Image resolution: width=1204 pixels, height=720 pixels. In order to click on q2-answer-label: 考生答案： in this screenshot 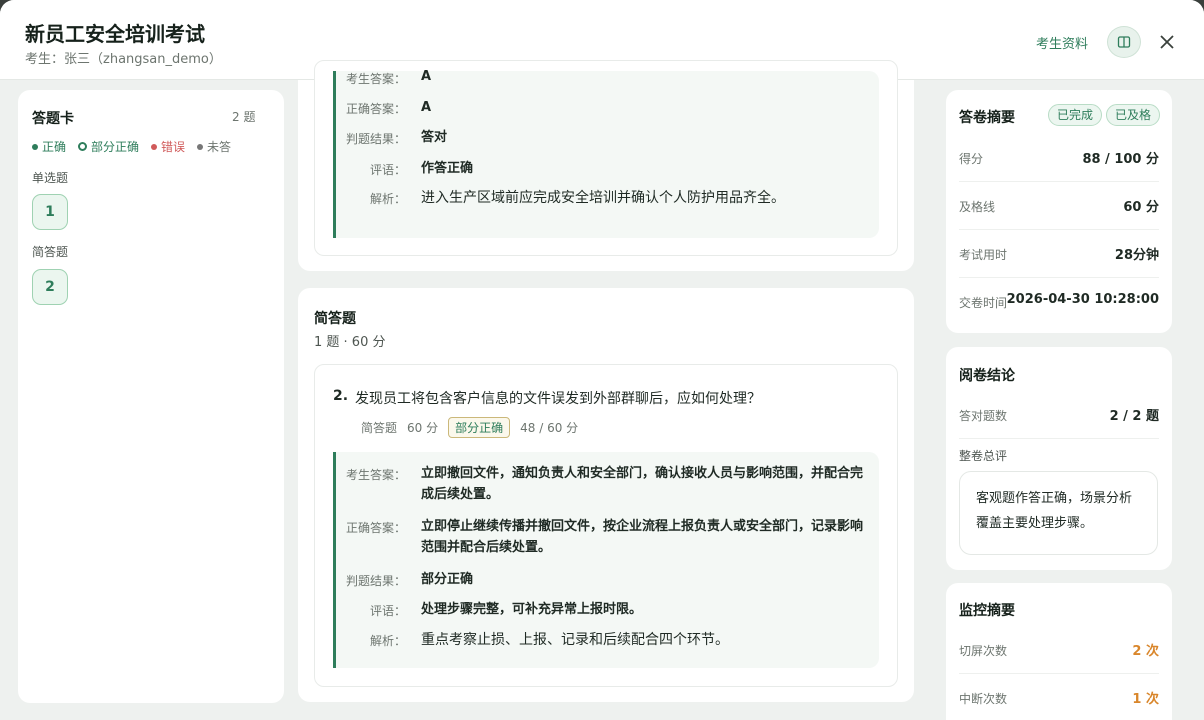, I will do `click(376, 475)`.